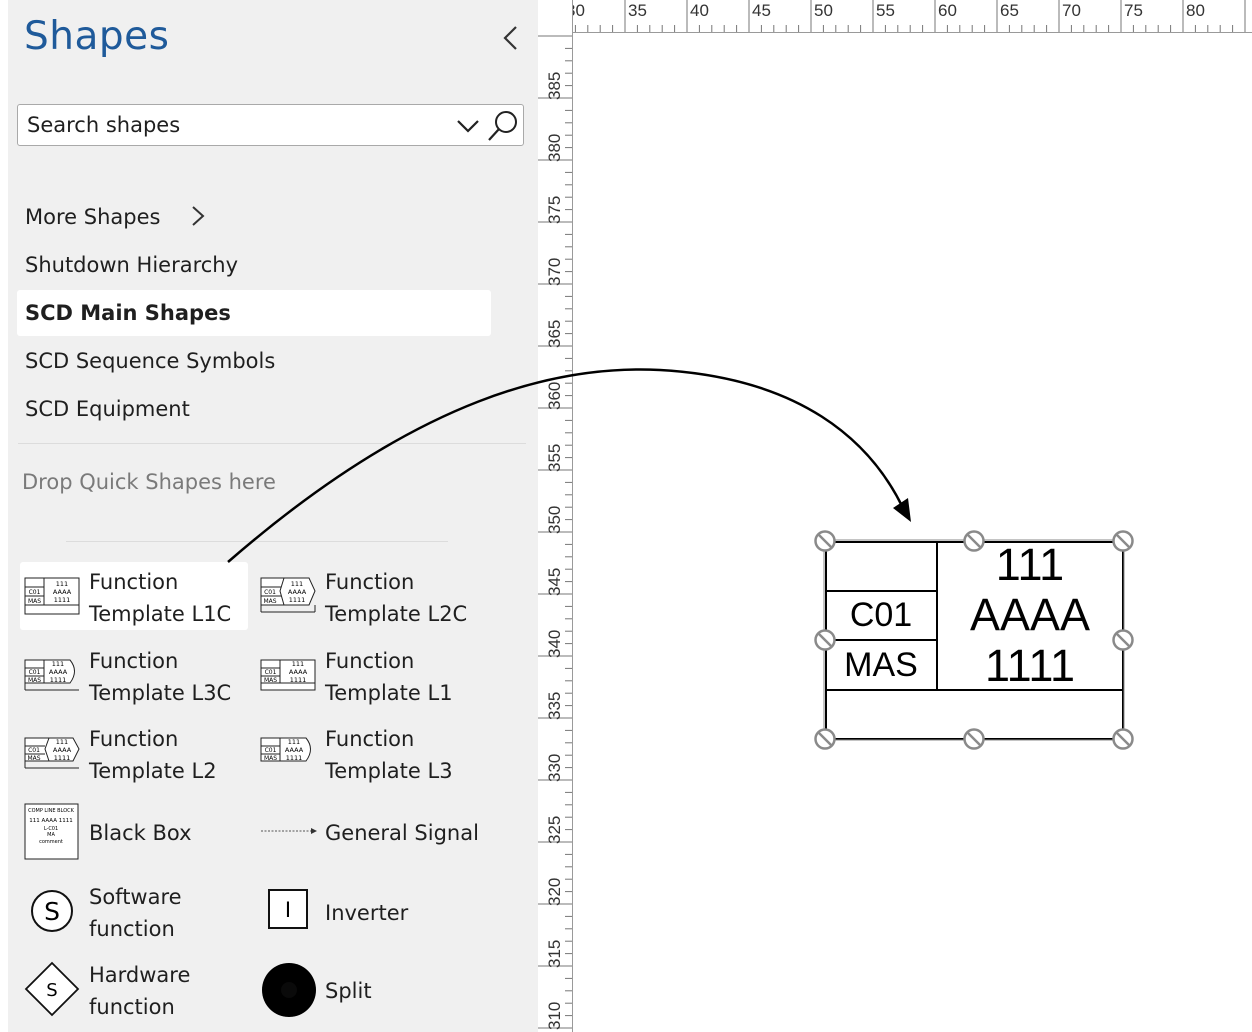 This screenshot has width=1252, height=1032. Describe the element at coordinates (52, 753) in the screenshot. I see `function-template-l2-icon: C01 MAS 111 AAAA 1111` at that location.